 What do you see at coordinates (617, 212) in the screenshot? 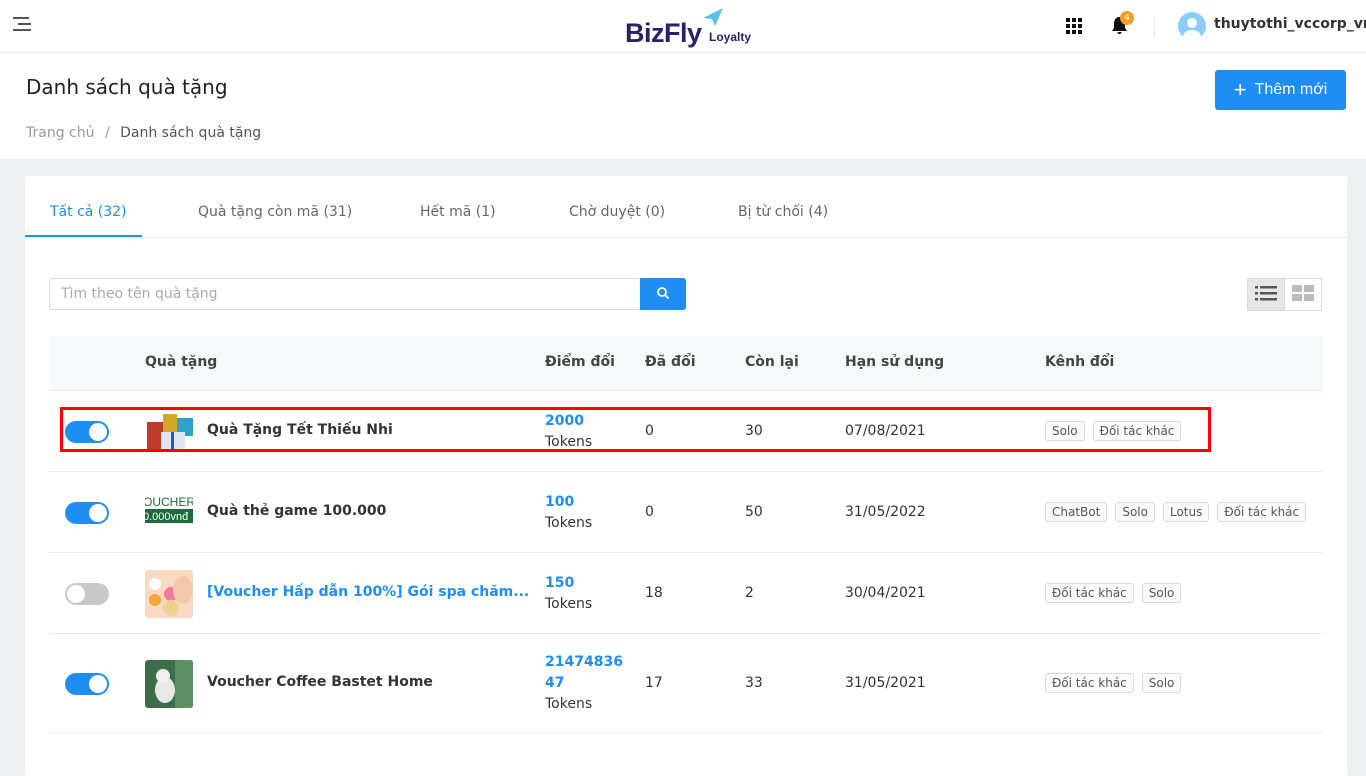
I see `tab-pending: Chờ duyệt (0)` at bounding box center [617, 212].